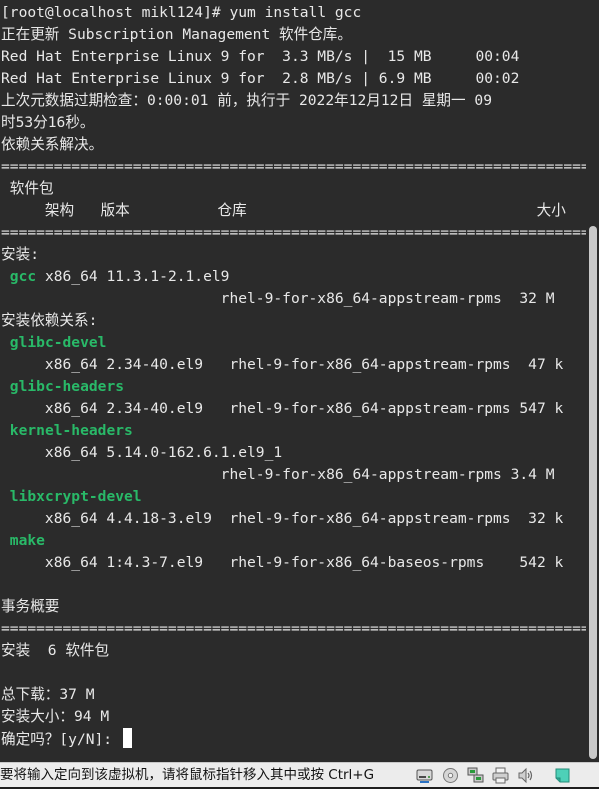  Describe the element at coordinates (55, 650) in the screenshot. I see `install-count: 安装 6 软件包` at that location.